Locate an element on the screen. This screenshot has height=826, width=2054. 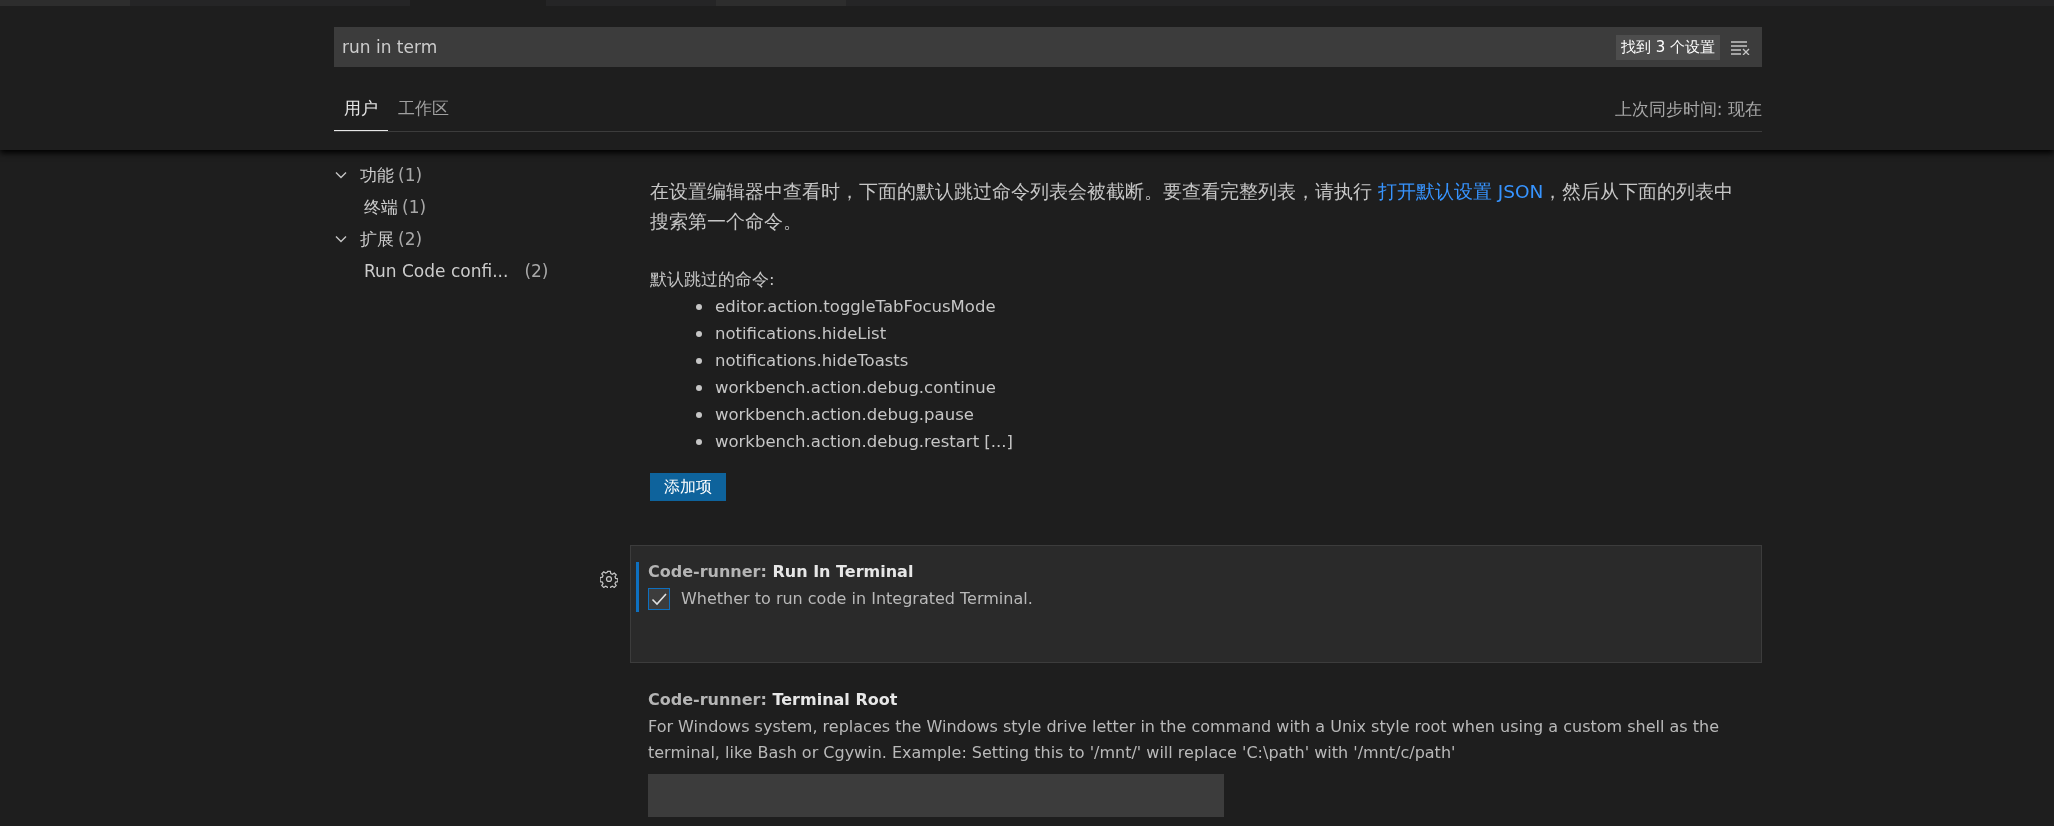
setting-title: Code-runner: Run In Terminal is located at coordinates (781, 571).